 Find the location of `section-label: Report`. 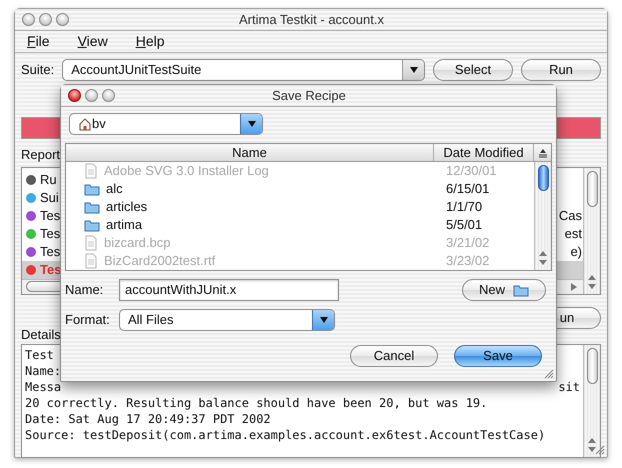

section-label: Report is located at coordinates (40, 155).